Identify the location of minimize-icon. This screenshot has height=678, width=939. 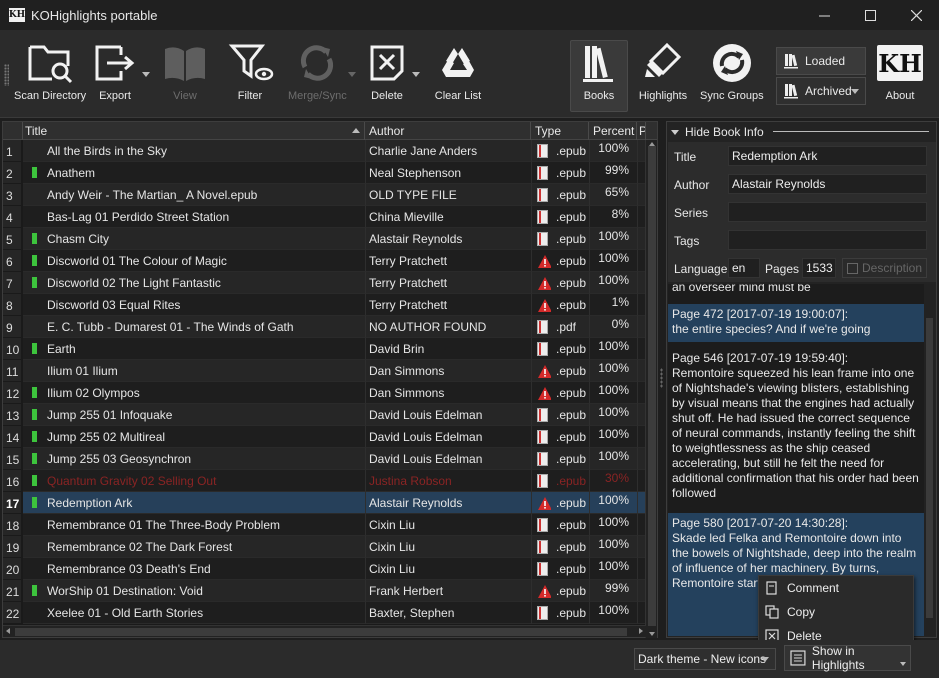
(824, 15).